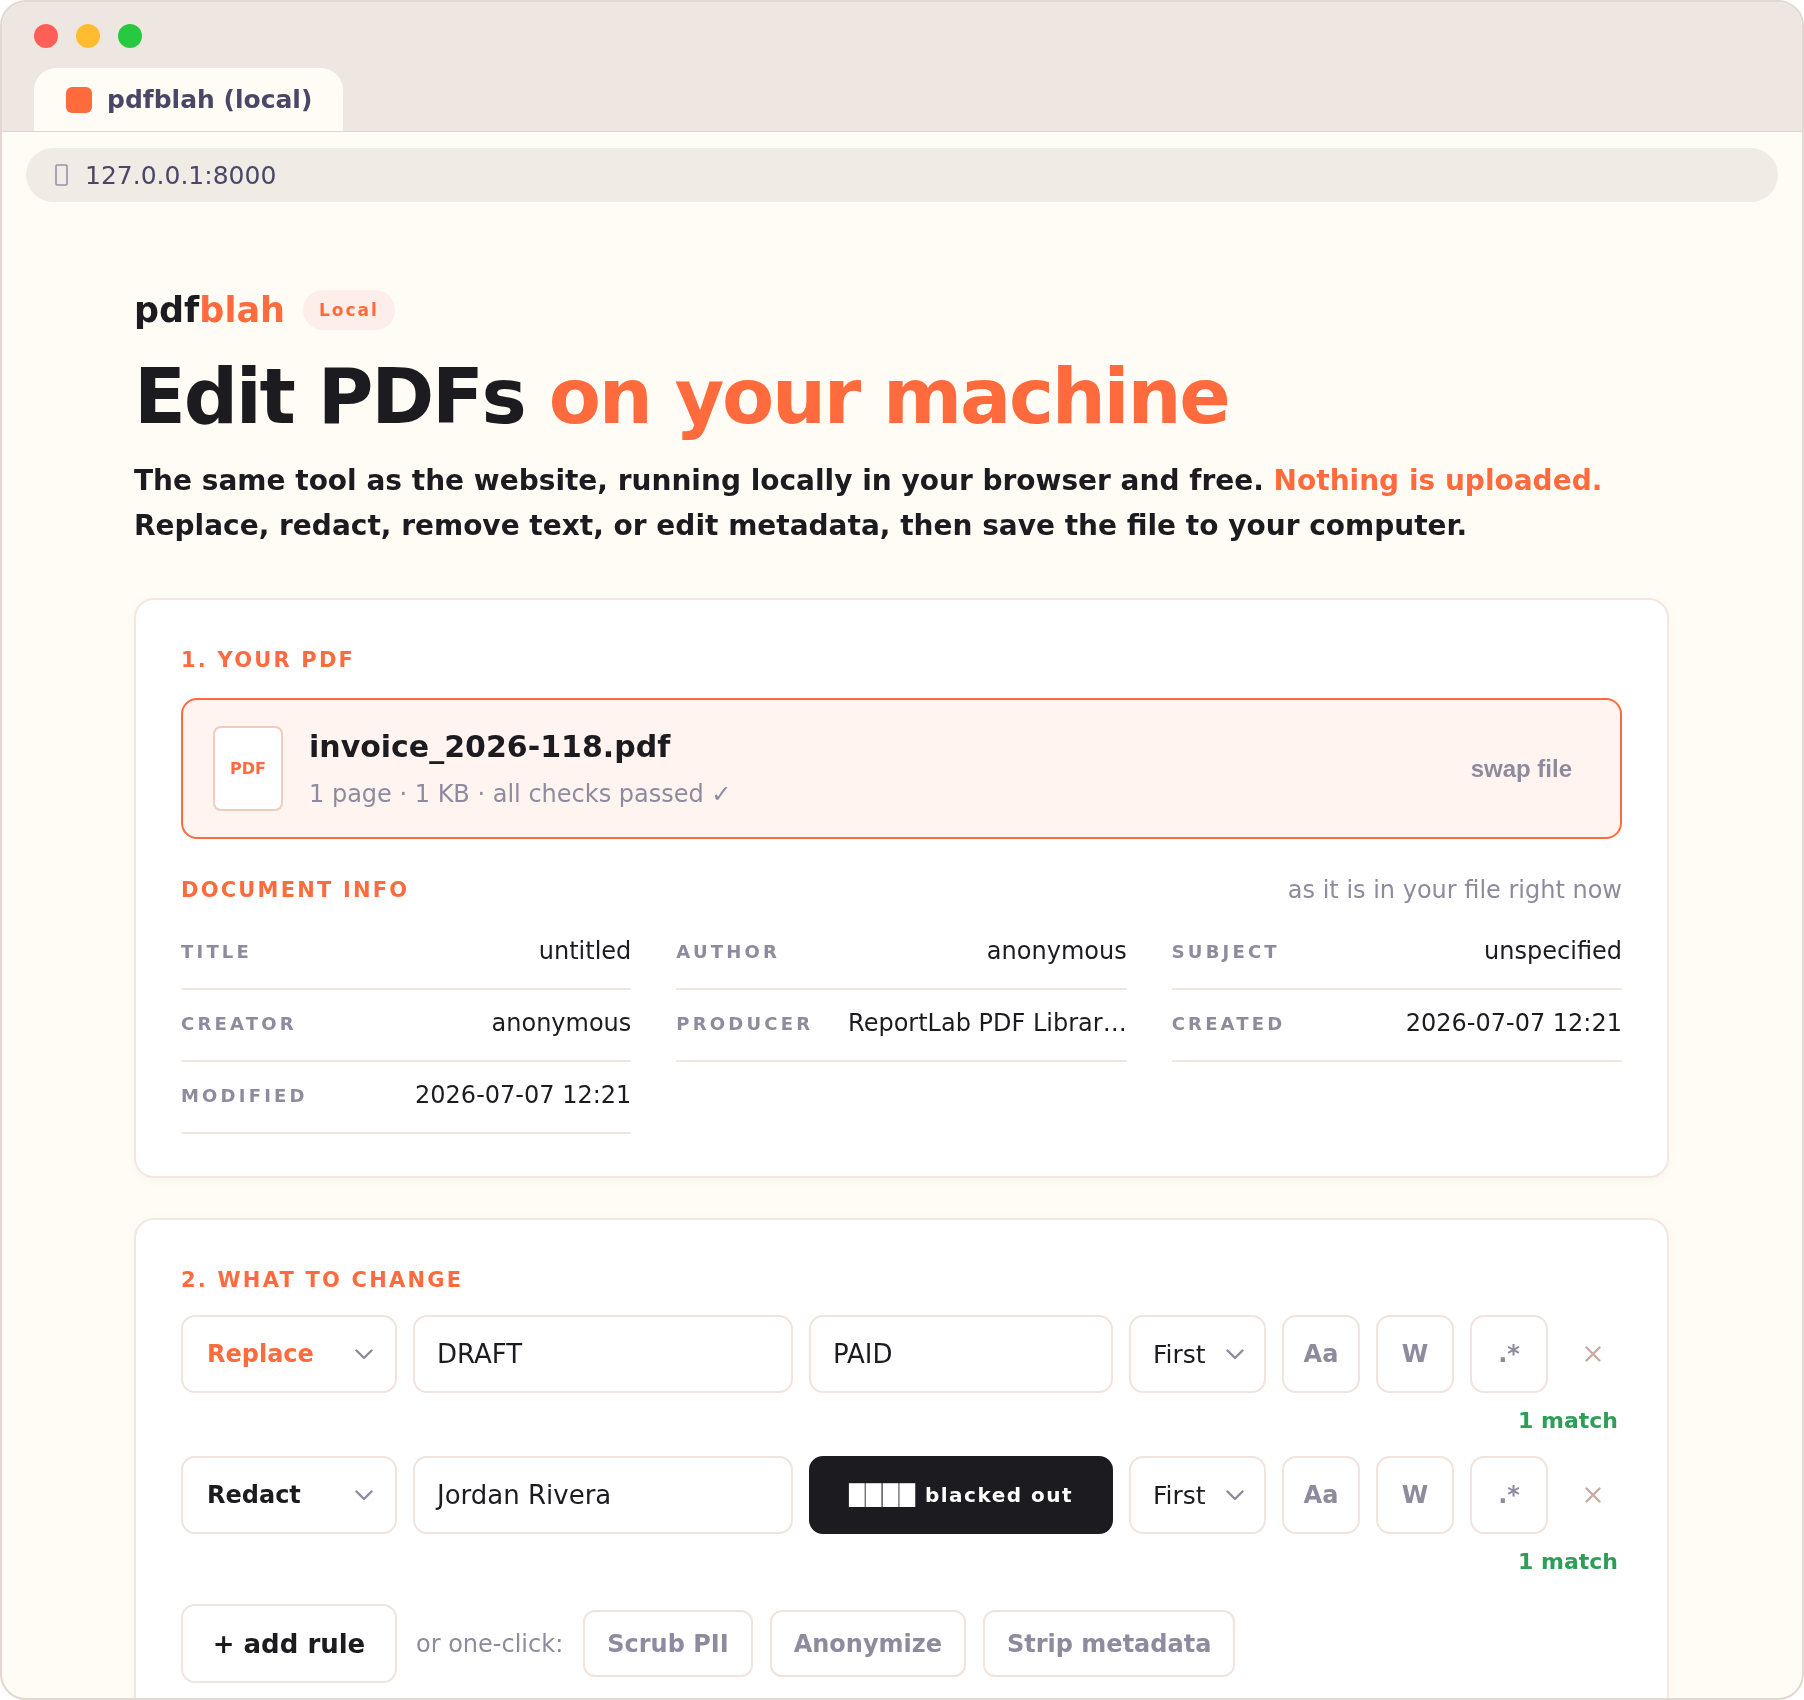  What do you see at coordinates (130, 36) in the screenshot?
I see `window-zoom-button` at bounding box center [130, 36].